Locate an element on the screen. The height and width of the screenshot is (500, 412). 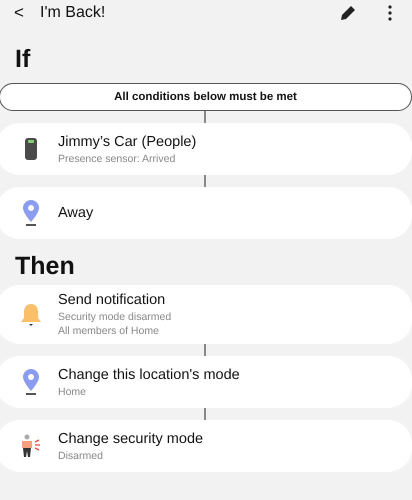
card-detail: Disarmed is located at coordinates (81, 455).